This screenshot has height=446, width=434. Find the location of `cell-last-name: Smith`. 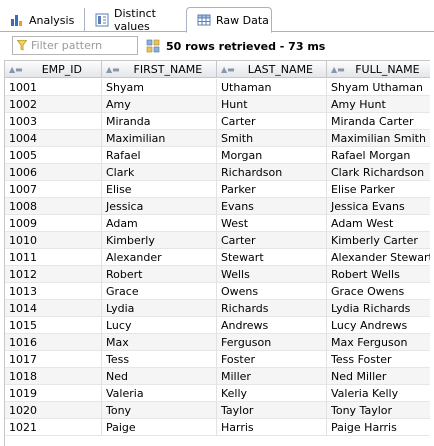

cell-last-name: Smith is located at coordinates (272, 138).